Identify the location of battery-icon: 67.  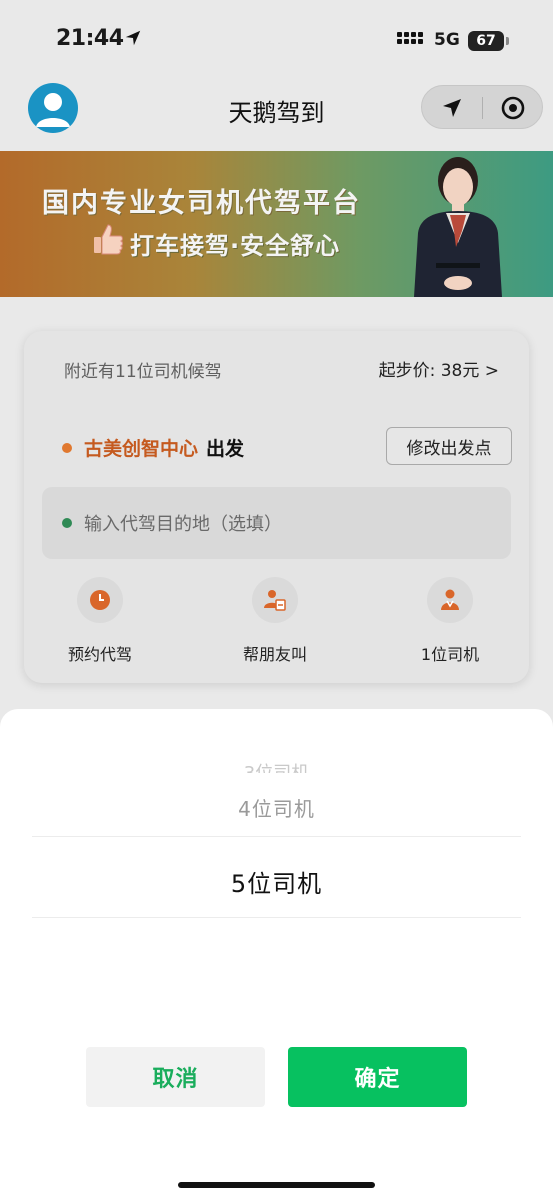
(488, 41).